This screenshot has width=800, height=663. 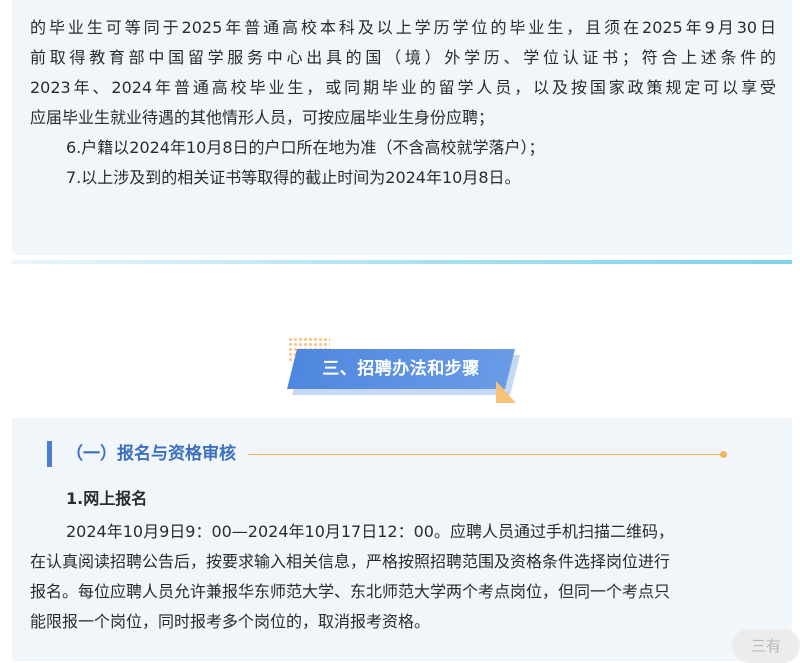 What do you see at coordinates (506, 392) in the screenshot?
I see `banner-corner-triangle` at bounding box center [506, 392].